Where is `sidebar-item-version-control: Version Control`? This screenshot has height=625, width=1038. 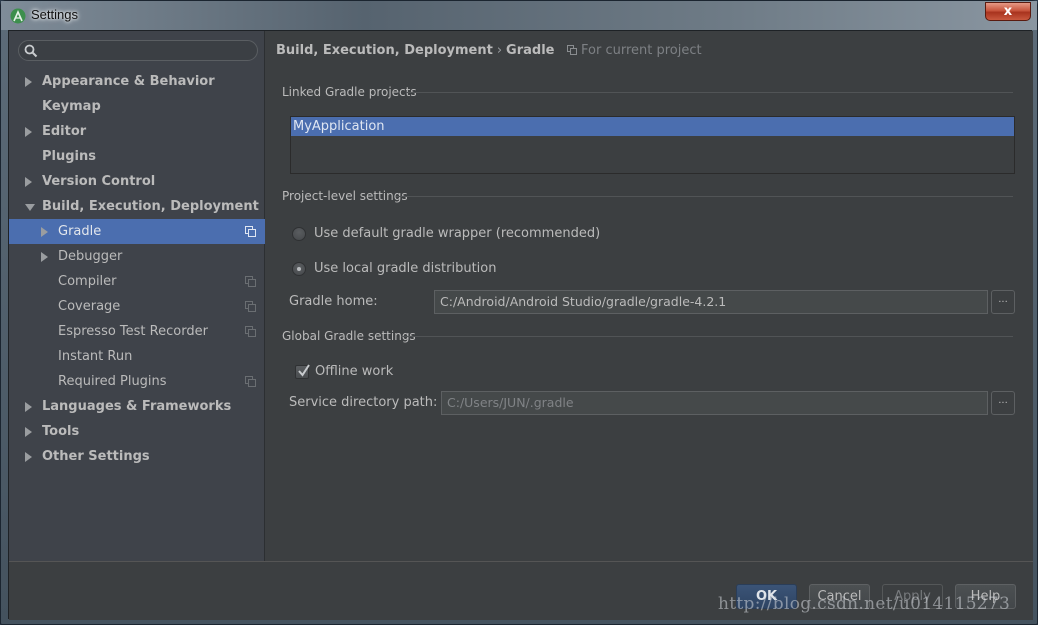
sidebar-item-version-control: Version Control is located at coordinates (137, 181).